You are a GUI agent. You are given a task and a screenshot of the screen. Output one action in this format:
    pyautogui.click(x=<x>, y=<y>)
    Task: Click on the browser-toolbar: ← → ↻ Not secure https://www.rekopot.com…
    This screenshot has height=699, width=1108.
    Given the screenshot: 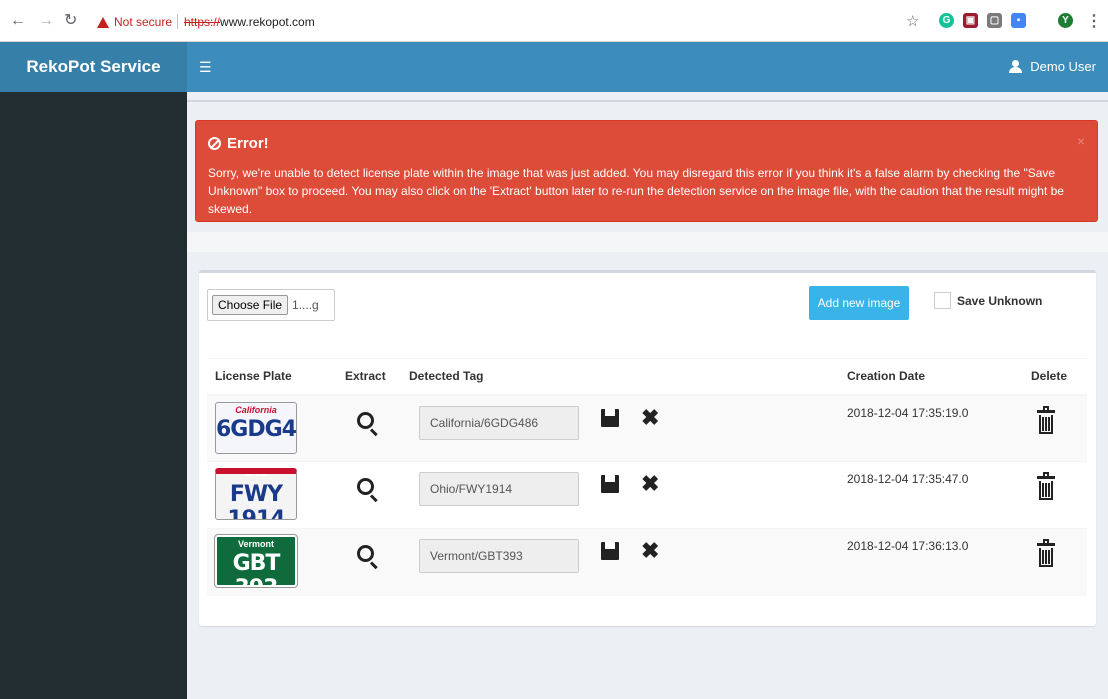 What is the action you would take?
    pyautogui.click(x=554, y=21)
    